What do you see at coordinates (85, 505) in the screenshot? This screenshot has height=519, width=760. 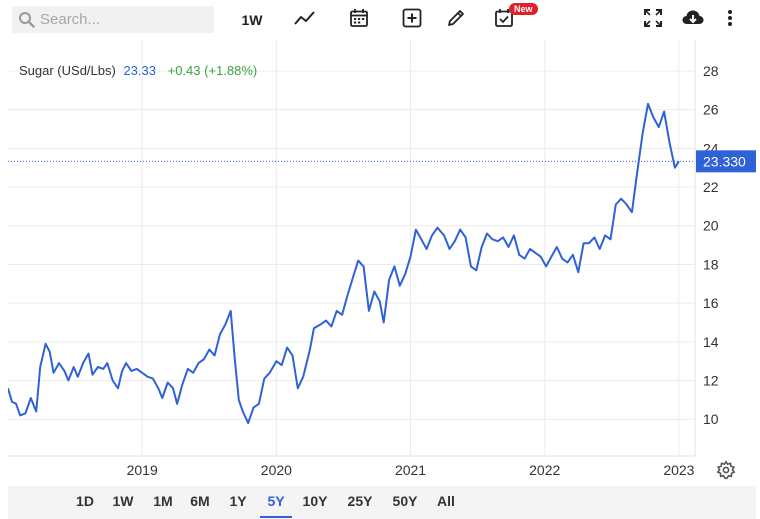 I see `range-1d: 1D` at bounding box center [85, 505].